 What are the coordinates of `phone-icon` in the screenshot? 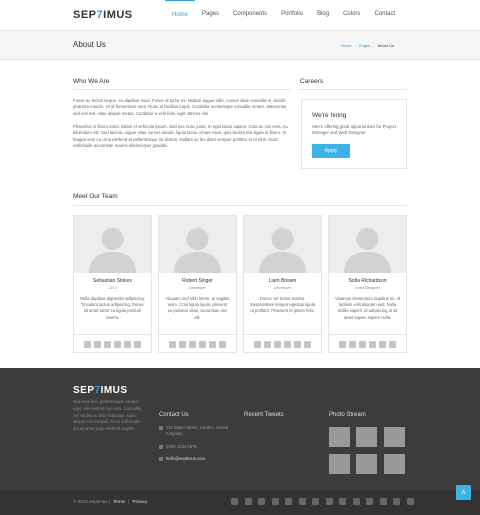 It's located at (161, 447).